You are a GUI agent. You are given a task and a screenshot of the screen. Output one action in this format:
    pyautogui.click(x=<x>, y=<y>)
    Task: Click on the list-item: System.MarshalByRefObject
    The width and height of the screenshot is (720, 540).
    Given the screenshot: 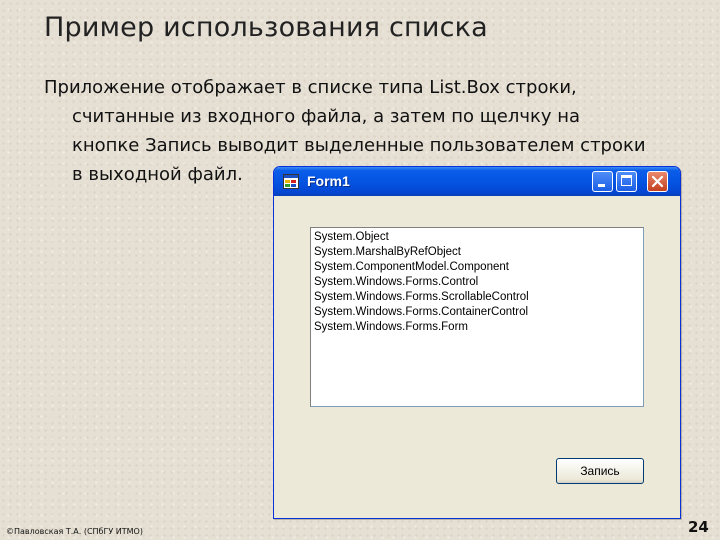 What is the action you would take?
    pyautogui.click(x=478, y=252)
    